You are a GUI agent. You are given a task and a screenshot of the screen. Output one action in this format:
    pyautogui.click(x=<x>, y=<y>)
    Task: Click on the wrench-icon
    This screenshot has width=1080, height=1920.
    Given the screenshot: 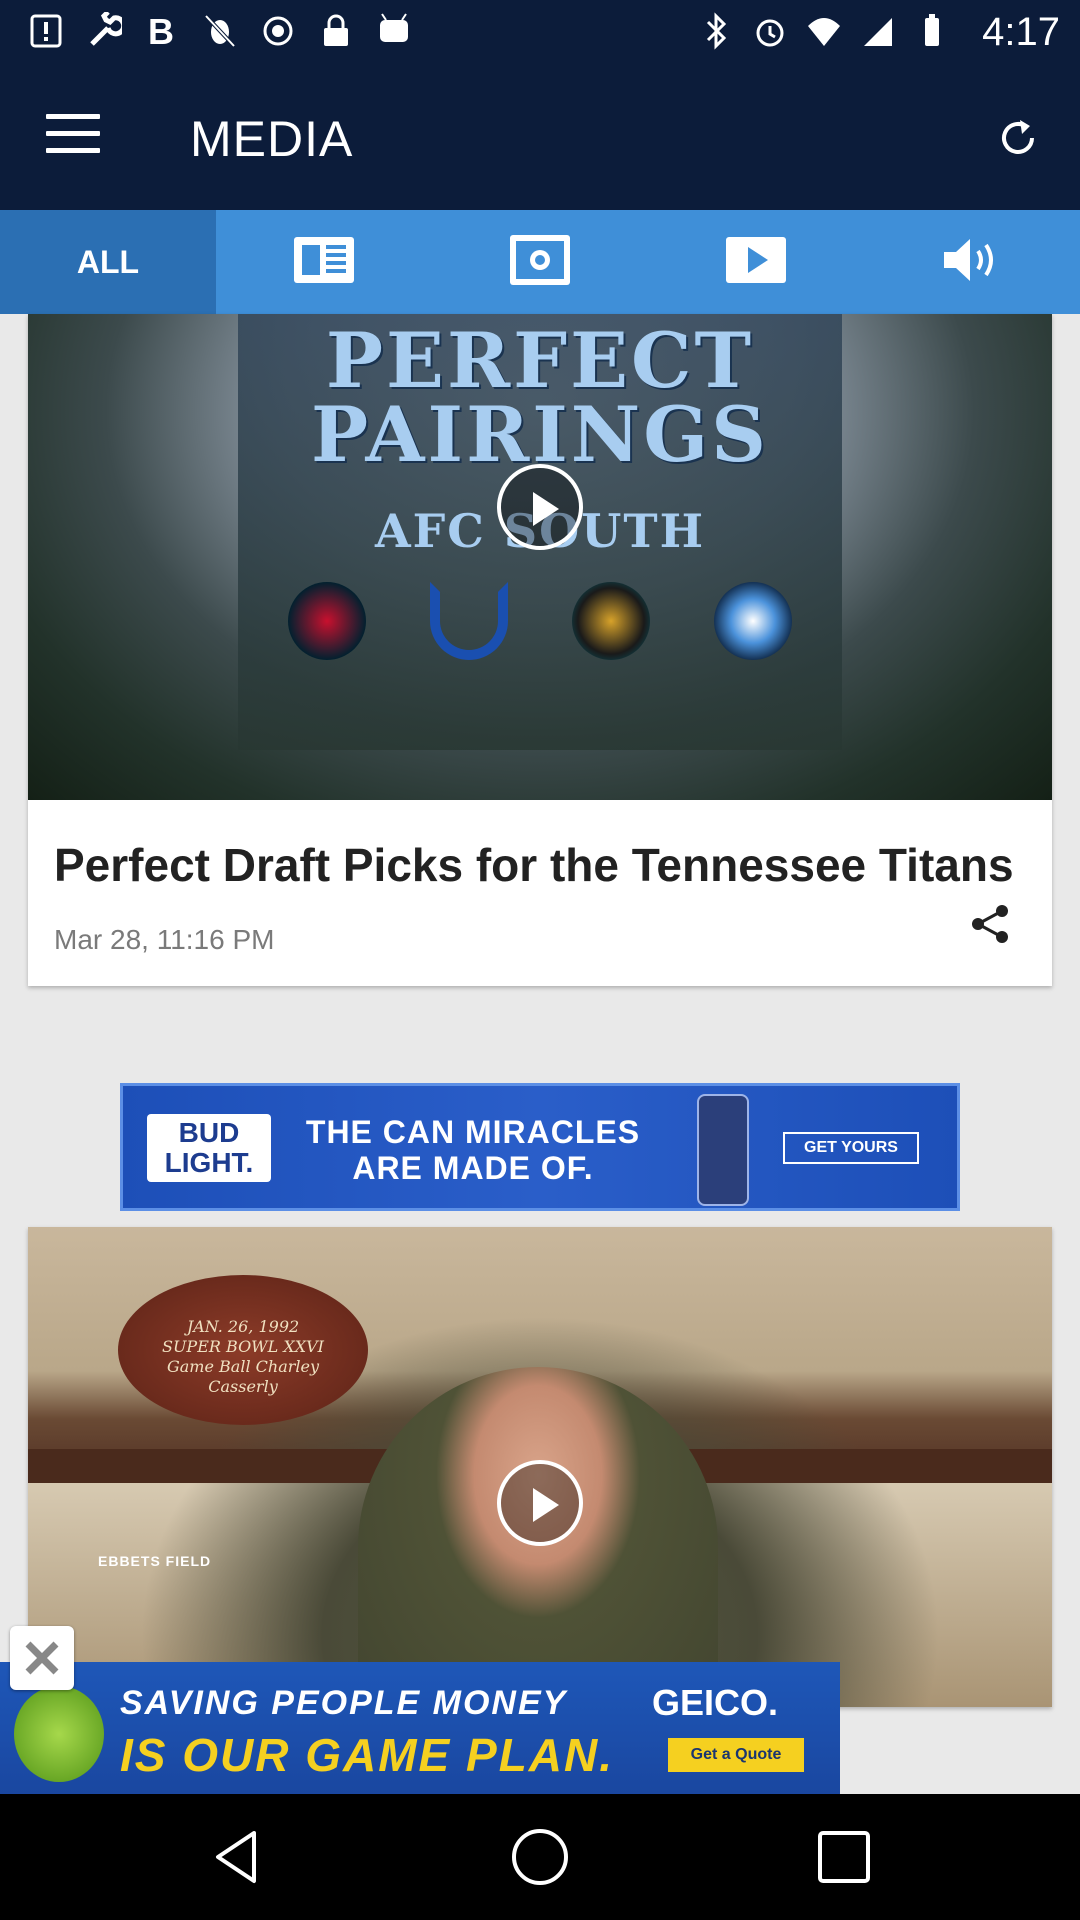 What is the action you would take?
    pyautogui.click(x=106, y=30)
    